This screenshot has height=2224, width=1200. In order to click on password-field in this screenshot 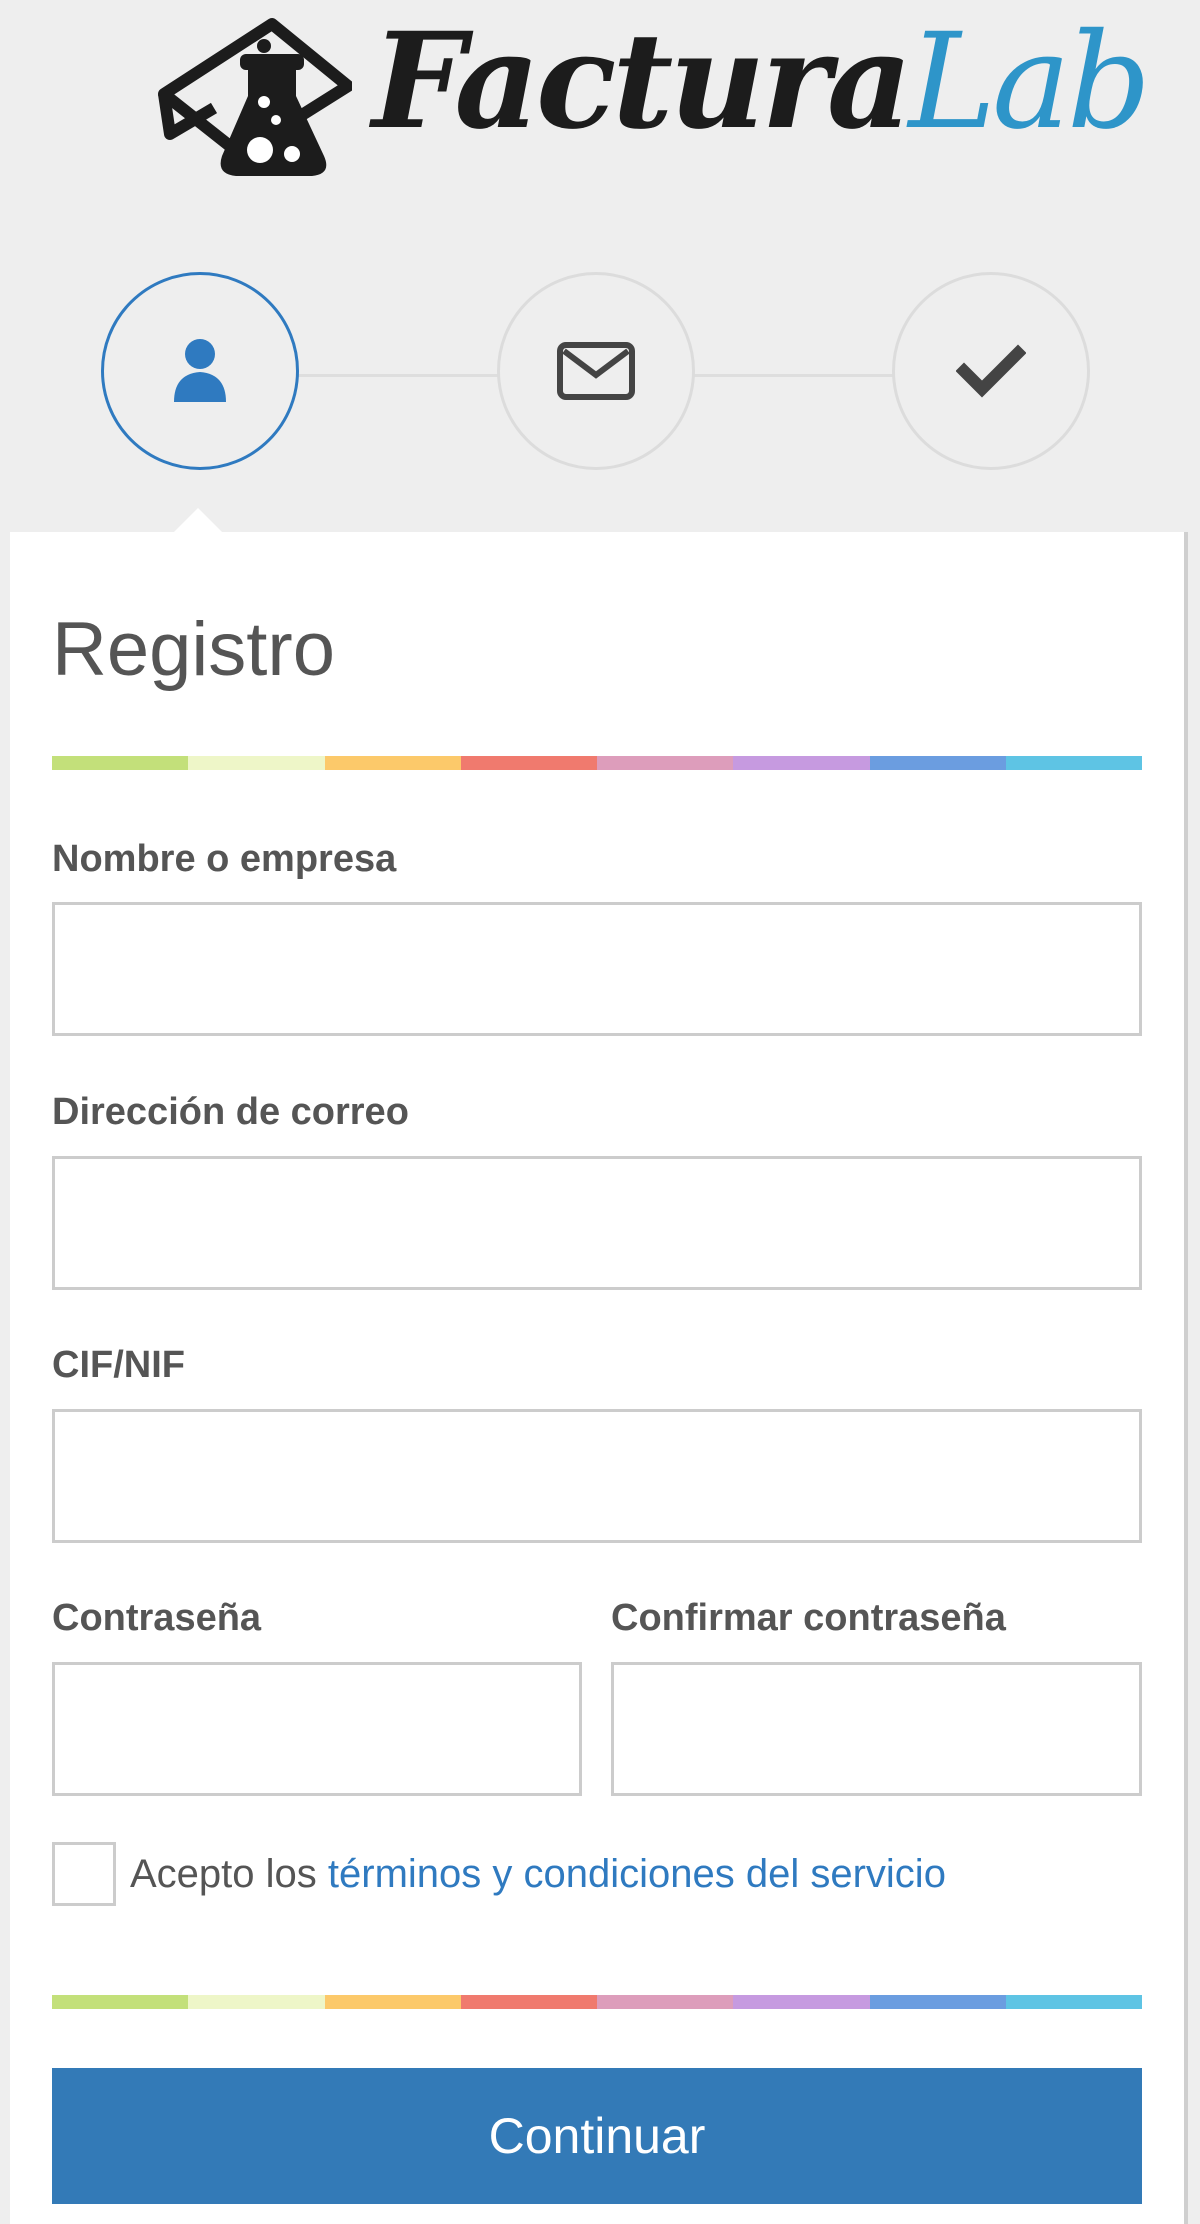, I will do `click(317, 1729)`.